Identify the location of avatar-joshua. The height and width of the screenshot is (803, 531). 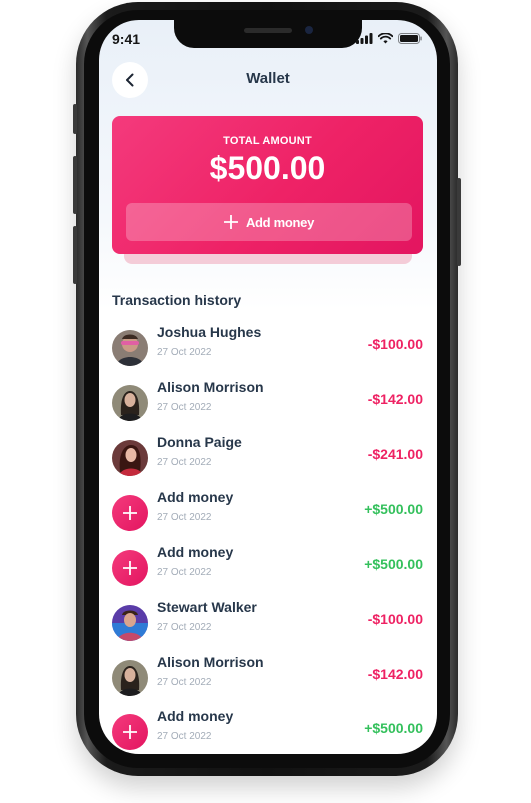
(130, 348).